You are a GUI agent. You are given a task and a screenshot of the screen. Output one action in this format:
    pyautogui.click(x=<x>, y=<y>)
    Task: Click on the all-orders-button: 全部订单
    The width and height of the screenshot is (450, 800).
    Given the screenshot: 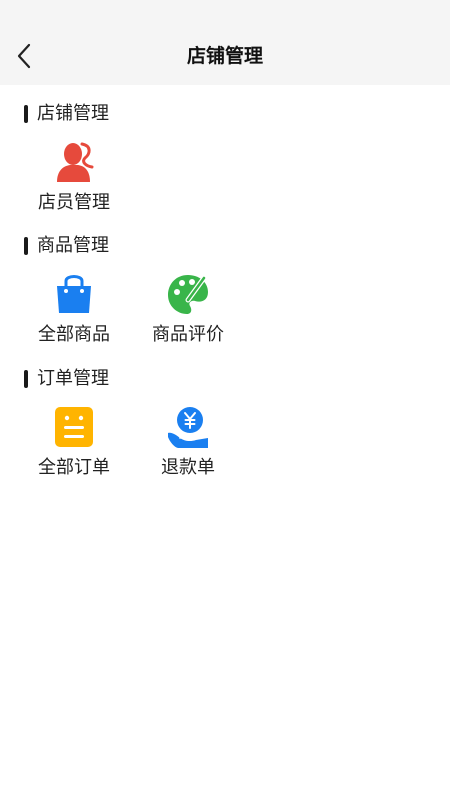 What is the action you would take?
    pyautogui.click(x=74, y=442)
    